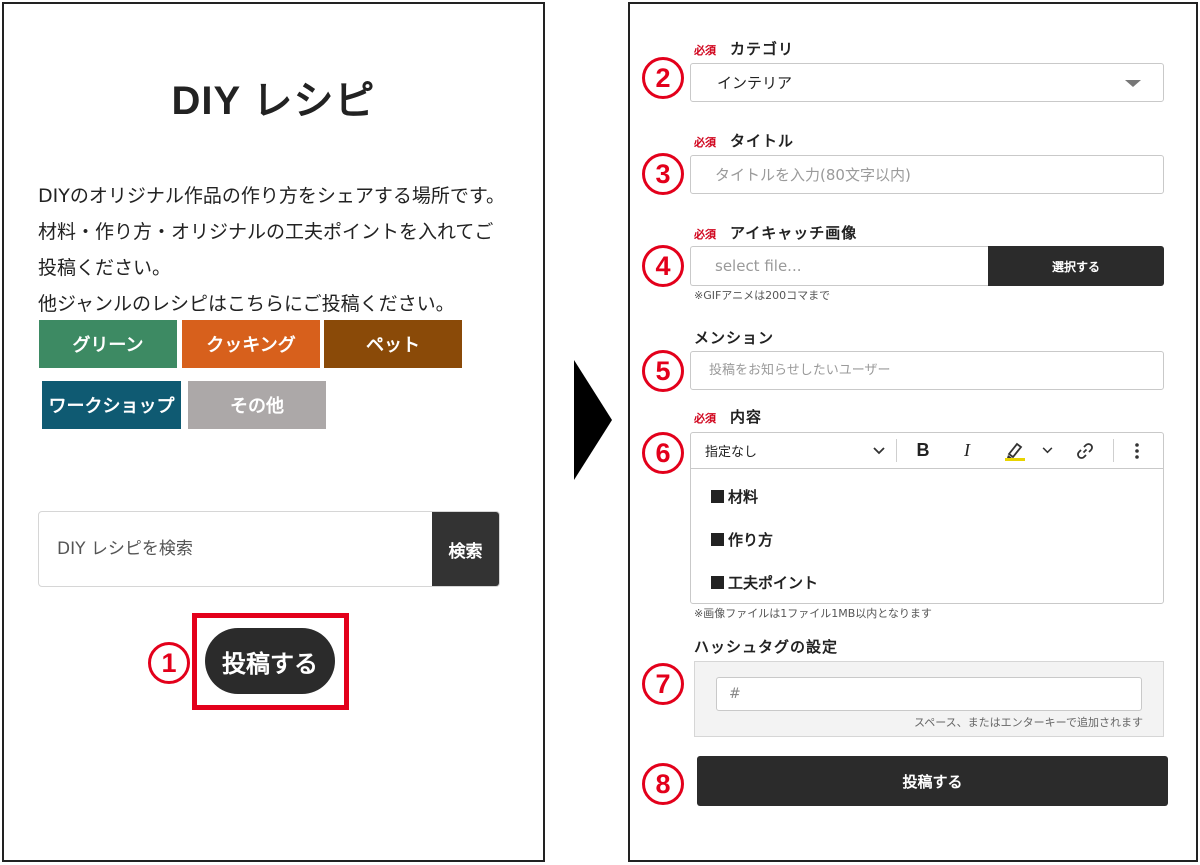 The width and height of the screenshot is (1200, 865). I want to click on mention-input, so click(927, 370).